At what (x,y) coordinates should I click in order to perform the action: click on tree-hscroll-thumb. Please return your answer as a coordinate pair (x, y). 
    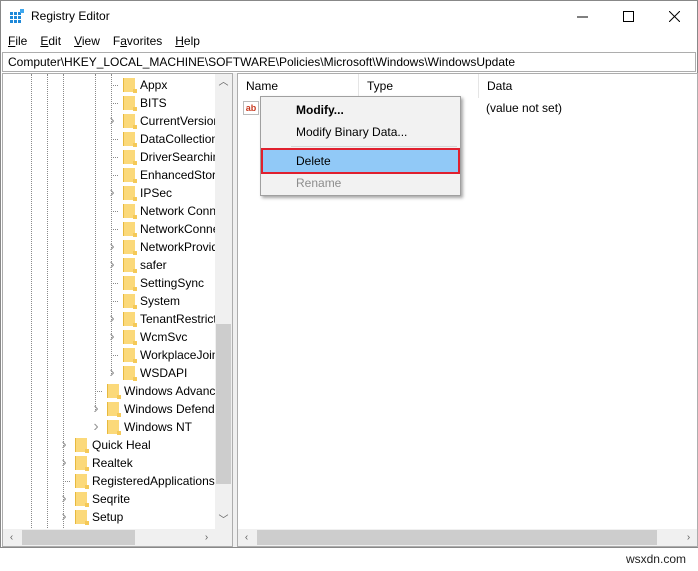
    Looking at the image, I should click on (78, 537).